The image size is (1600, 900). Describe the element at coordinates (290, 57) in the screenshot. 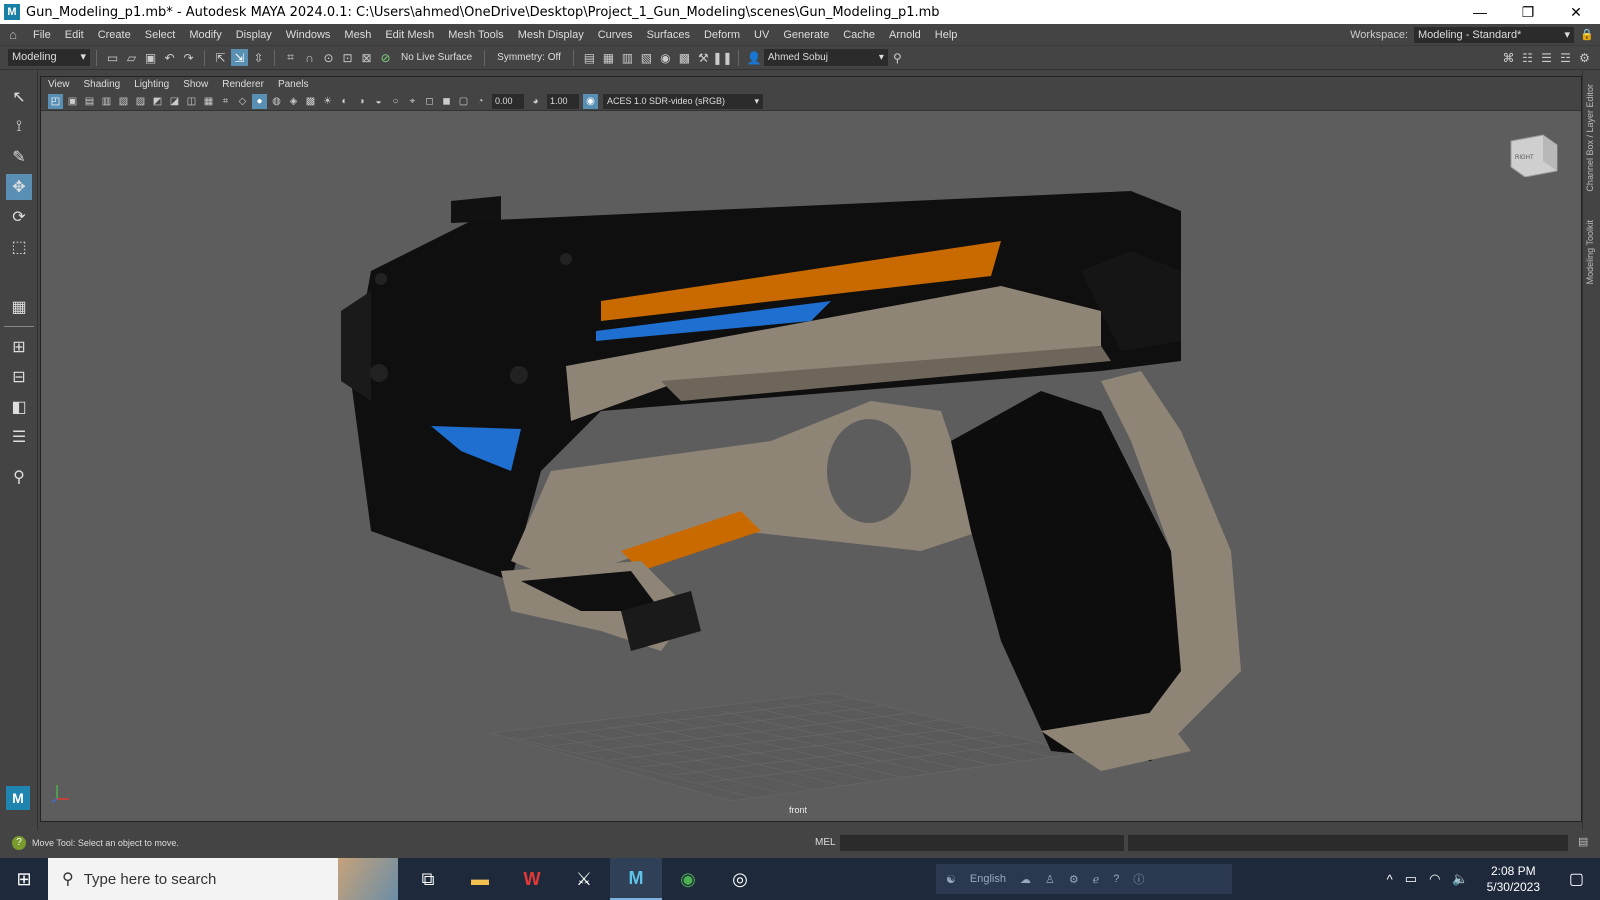

I see `snap-grid-icon: ⌗` at that location.